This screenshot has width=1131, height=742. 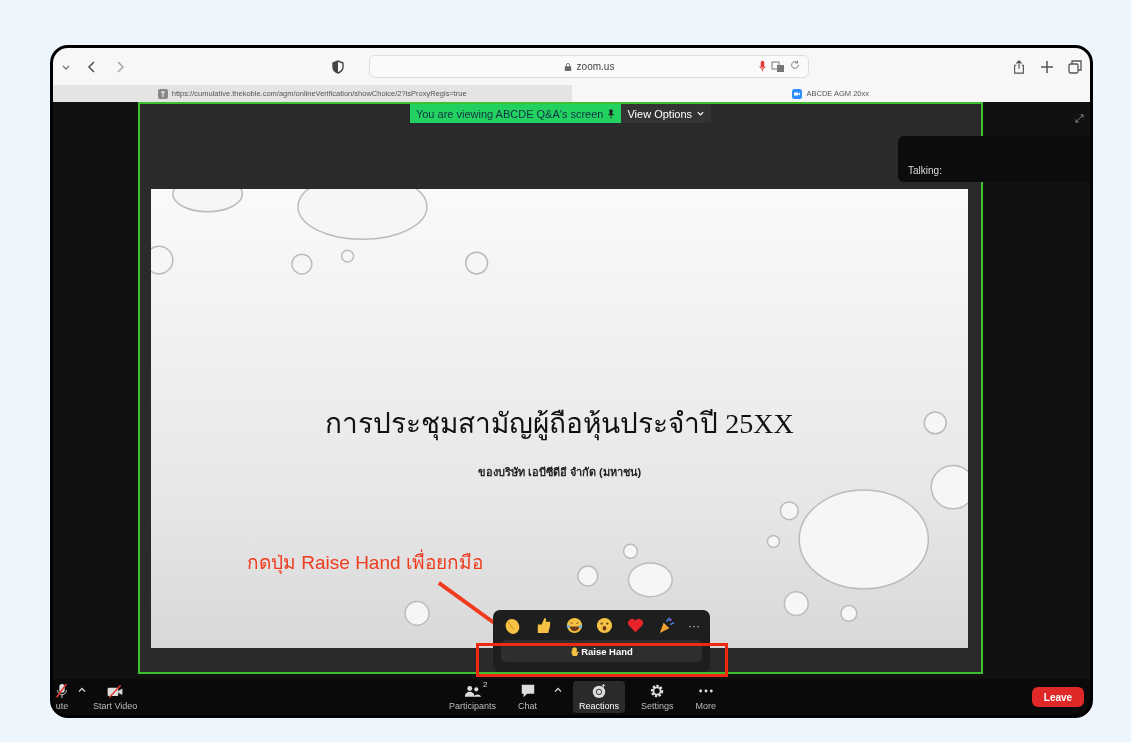 What do you see at coordinates (365, 562) in the screenshot?
I see `annotation-text: กดปุ่ม Raise Hand เพื่อยกมือ` at bounding box center [365, 562].